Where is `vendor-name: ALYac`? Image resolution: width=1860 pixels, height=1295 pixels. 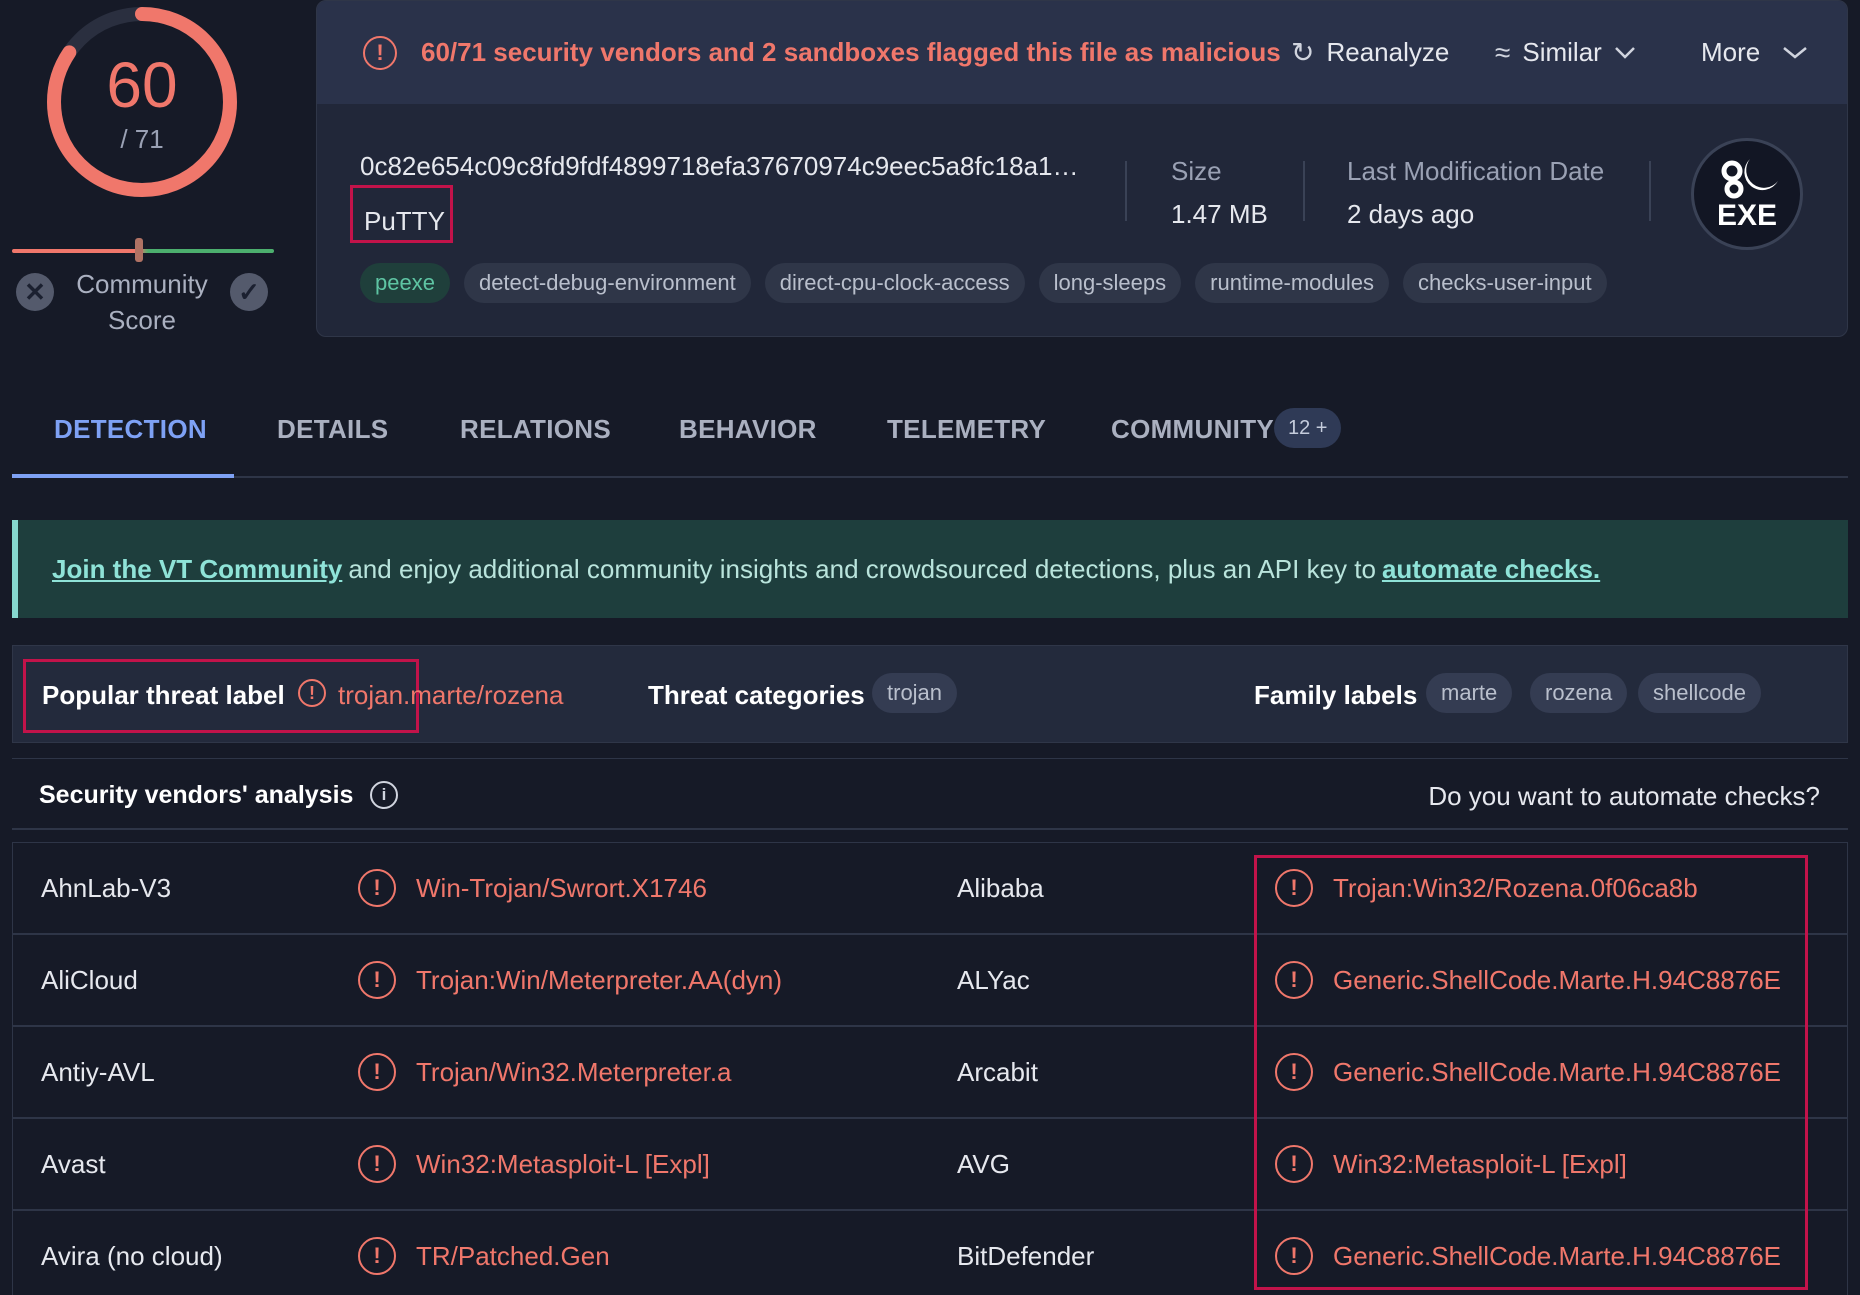 vendor-name: ALYac is located at coordinates (993, 980).